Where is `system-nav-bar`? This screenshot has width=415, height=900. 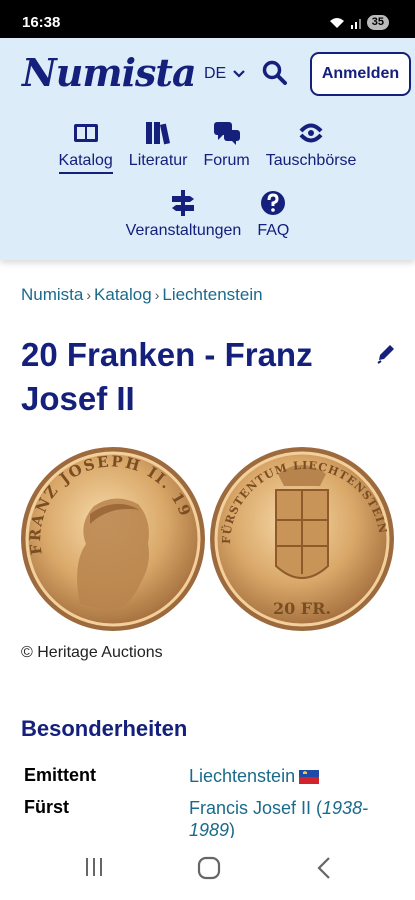
system-nav-bar is located at coordinates (207, 869).